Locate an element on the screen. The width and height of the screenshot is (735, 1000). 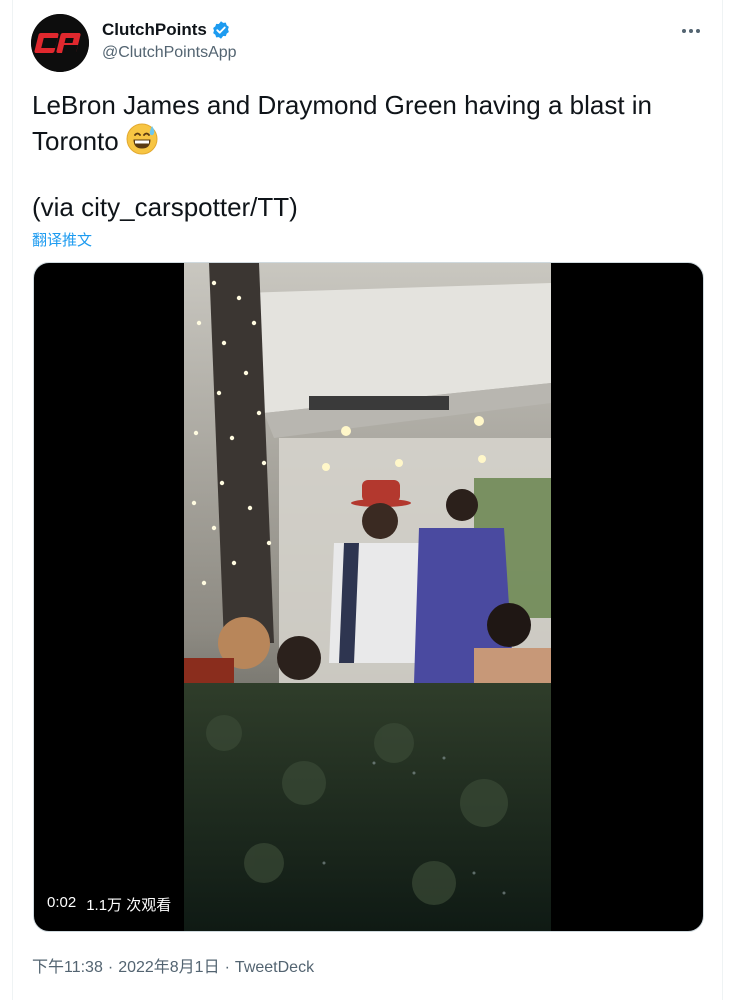
video-meta: 0:02 1.1万 次观看 is located at coordinates (109, 904).